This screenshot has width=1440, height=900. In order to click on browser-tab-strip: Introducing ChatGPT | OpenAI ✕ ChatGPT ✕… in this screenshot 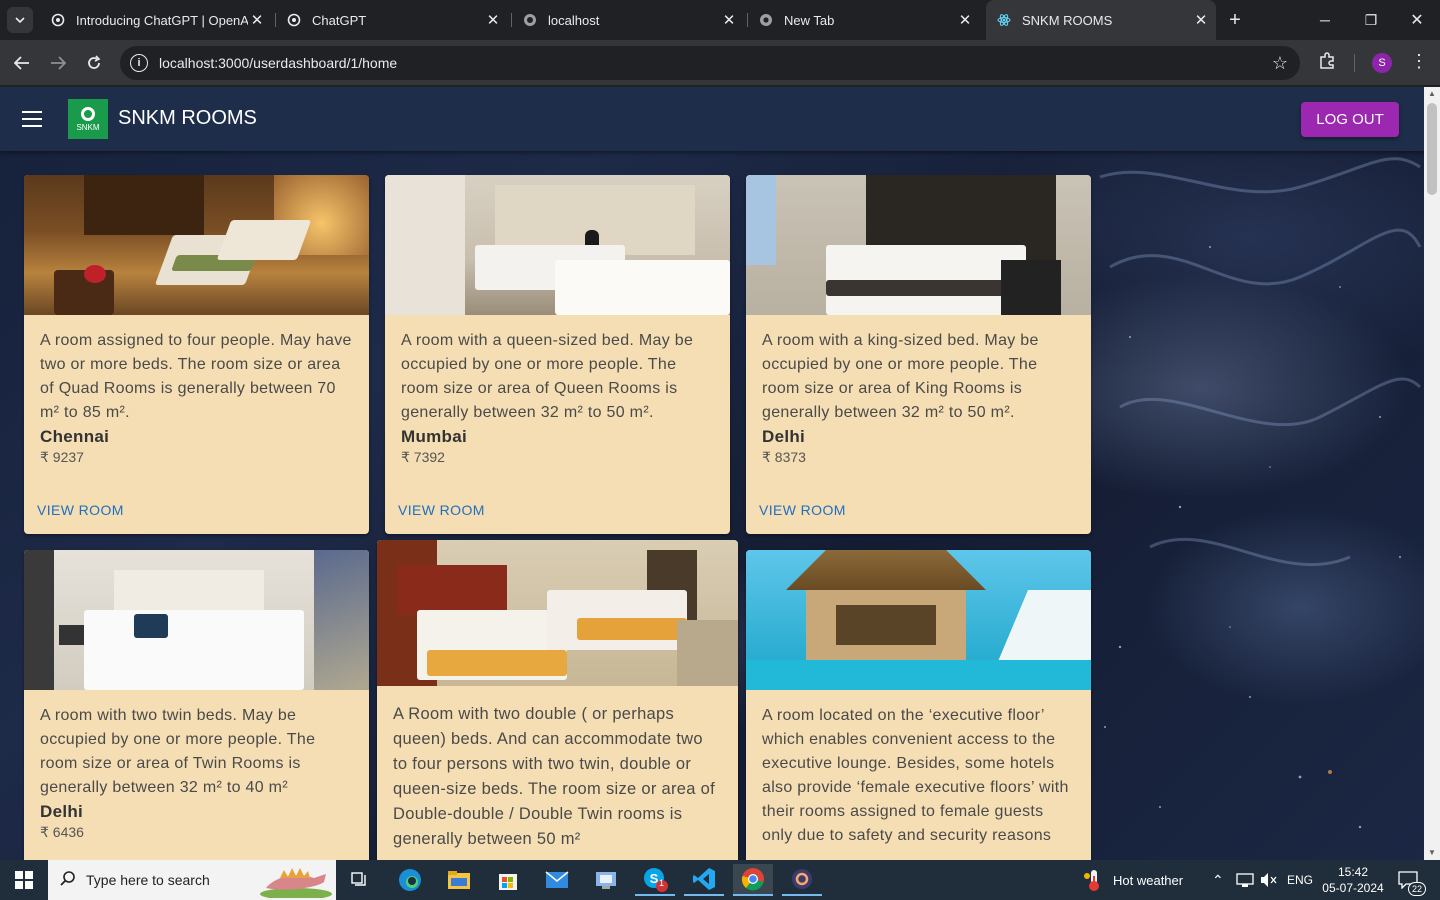, I will do `click(720, 20)`.